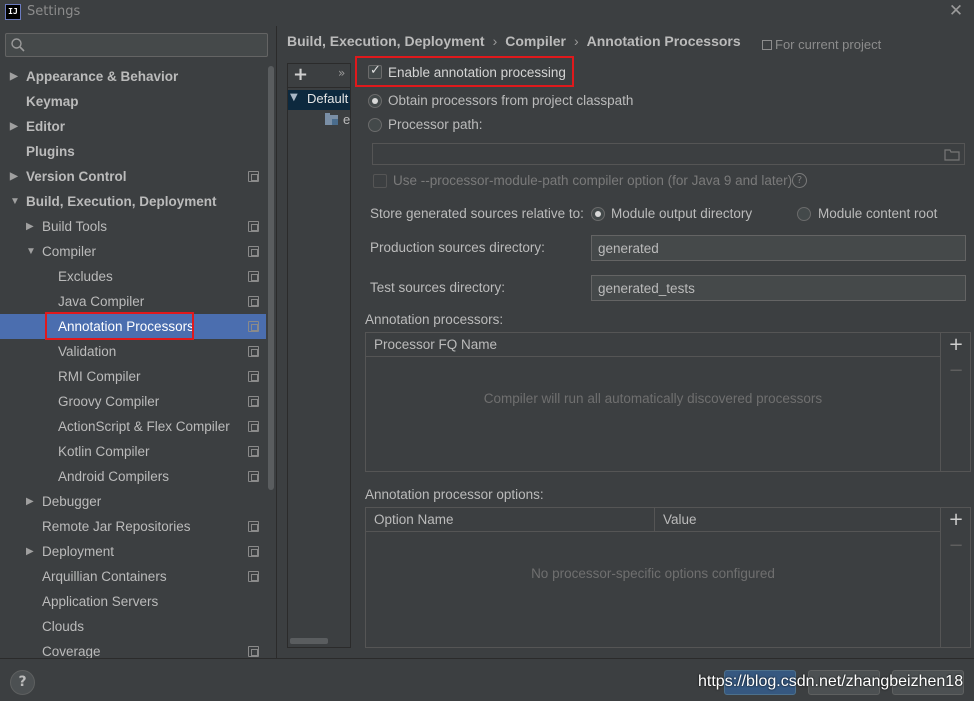 Image resolution: width=974 pixels, height=701 pixels. What do you see at coordinates (804, 214) in the screenshot?
I see `module-content-root-radio` at bounding box center [804, 214].